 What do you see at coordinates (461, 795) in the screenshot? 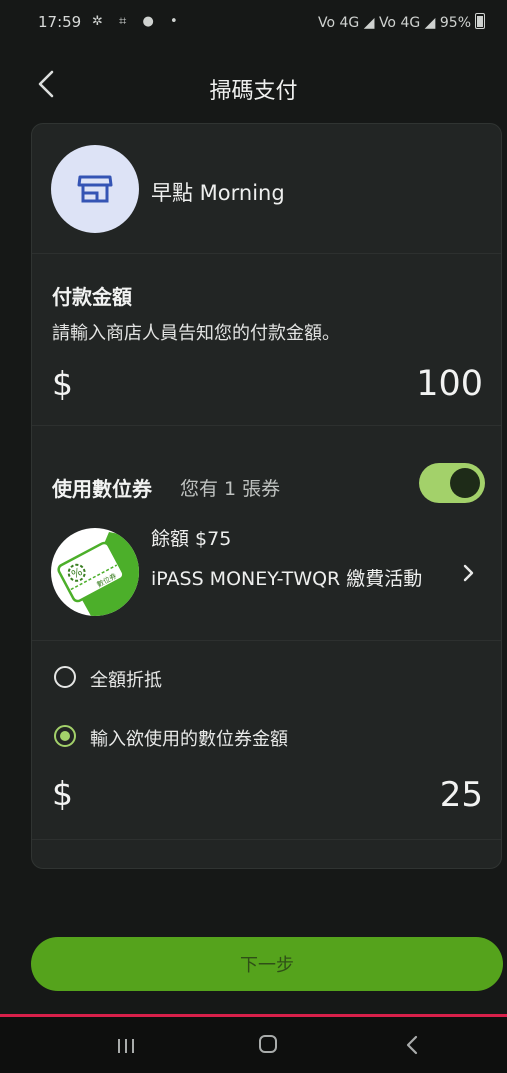
I see `coupon-amount-input: 25` at bounding box center [461, 795].